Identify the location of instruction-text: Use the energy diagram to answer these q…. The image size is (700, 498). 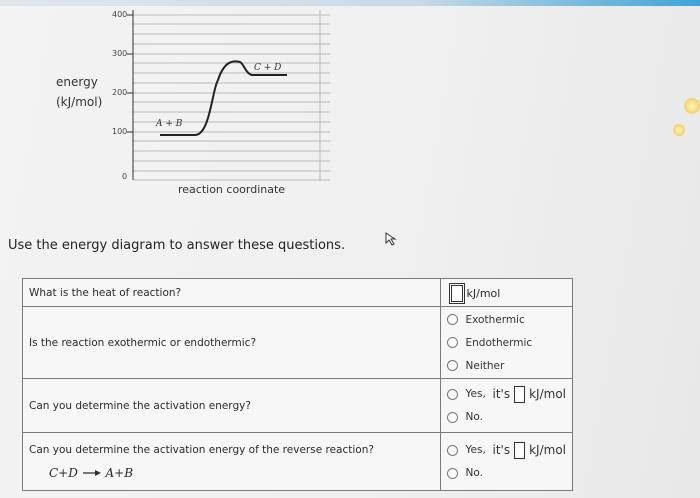
(177, 245).